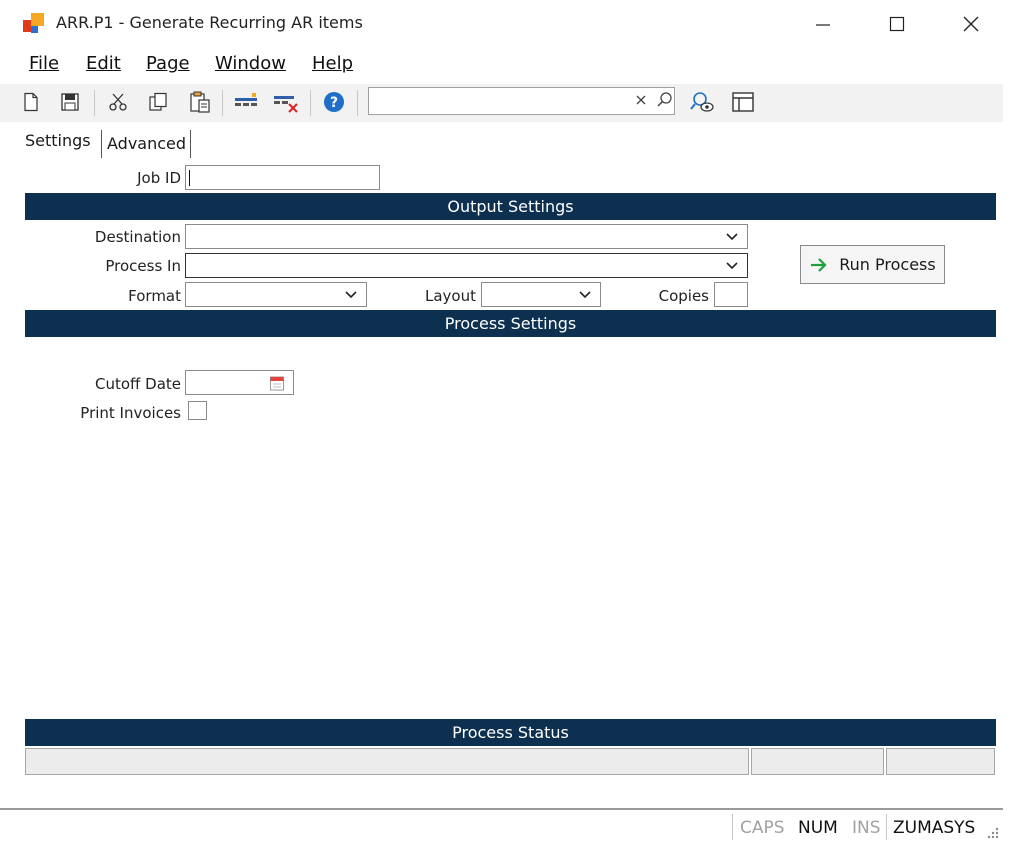 Image resolution: width=1015 pixels, height=844 pixels. What do you see at coordinates (934, 828) in the screenshot?
I see `company-indicator: ZUMASYS` at bounding box center [934, 828].